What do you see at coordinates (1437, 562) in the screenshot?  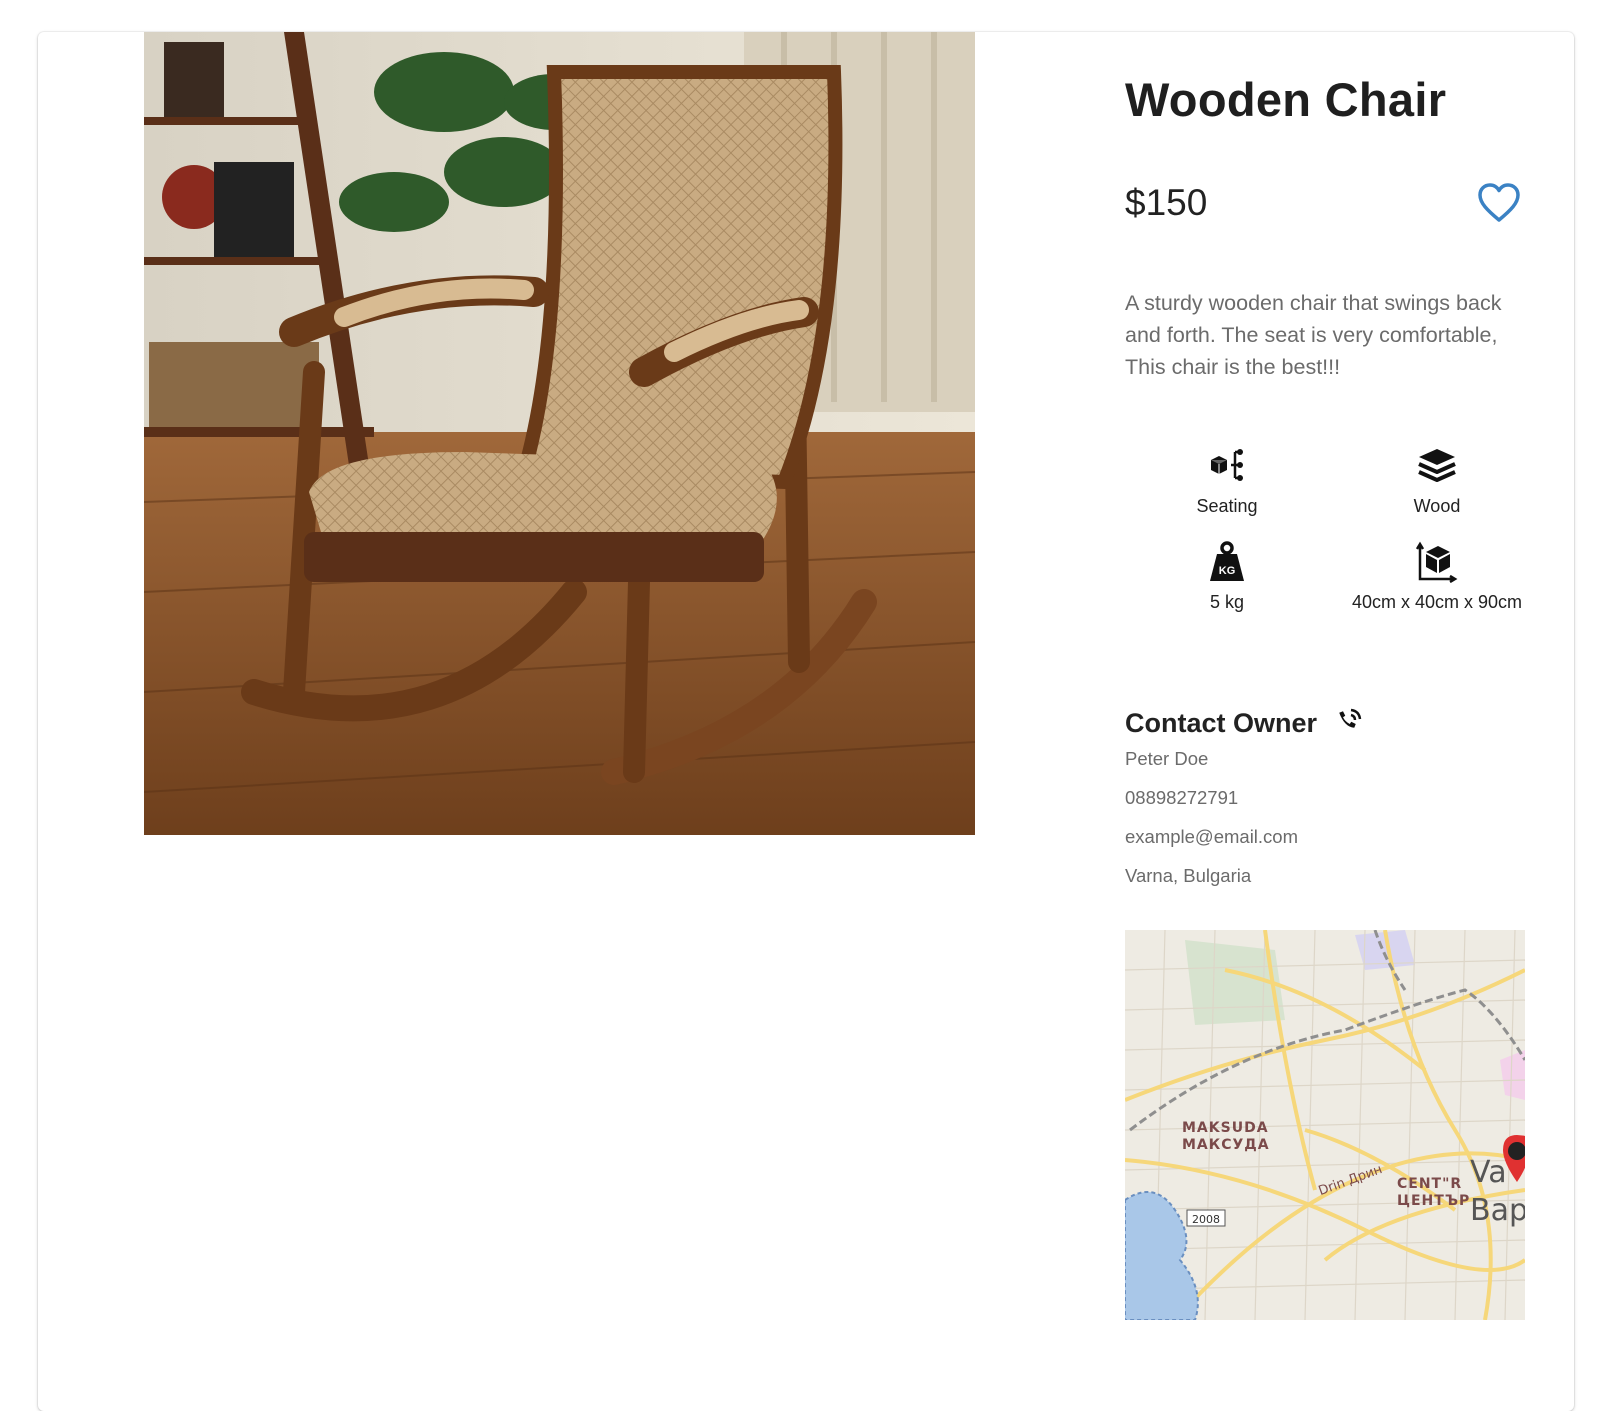 I see `dimensions-icon` at bounding box center [1437, 562].